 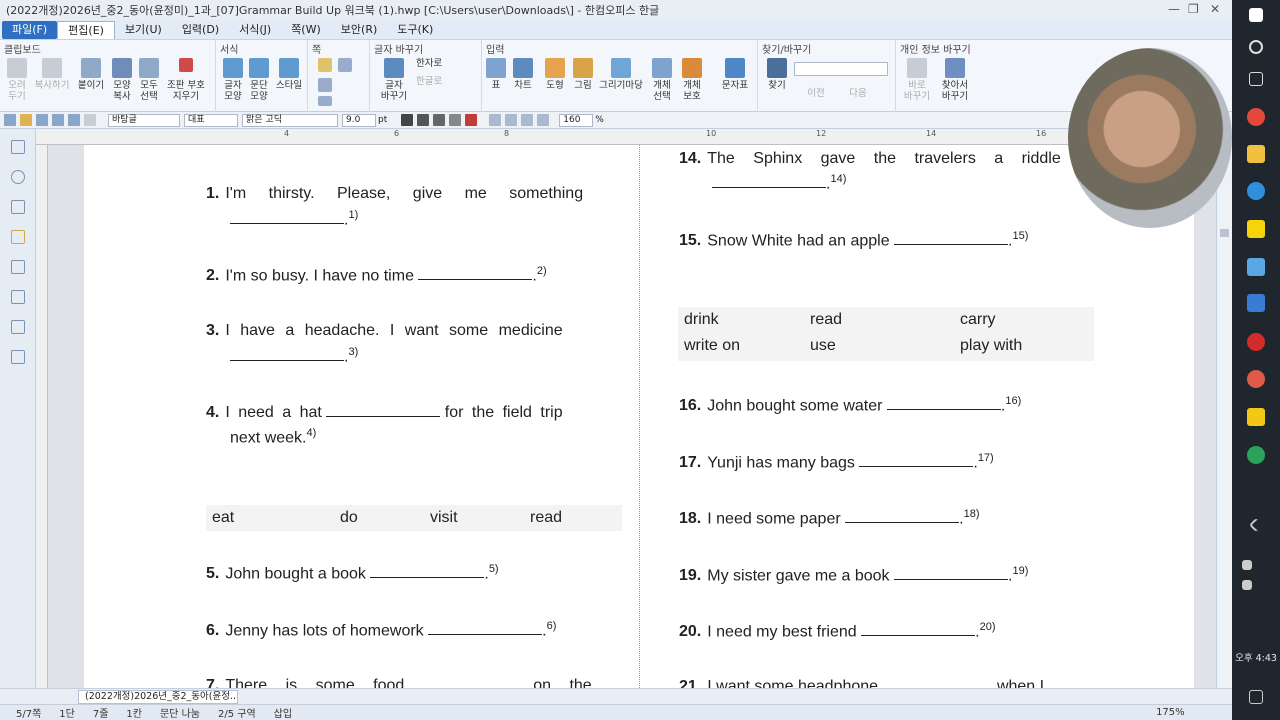 What do you see at coordinates (345, 66) in the screenshot?
I see `page-margin-button` at bounding box center [345, 66].